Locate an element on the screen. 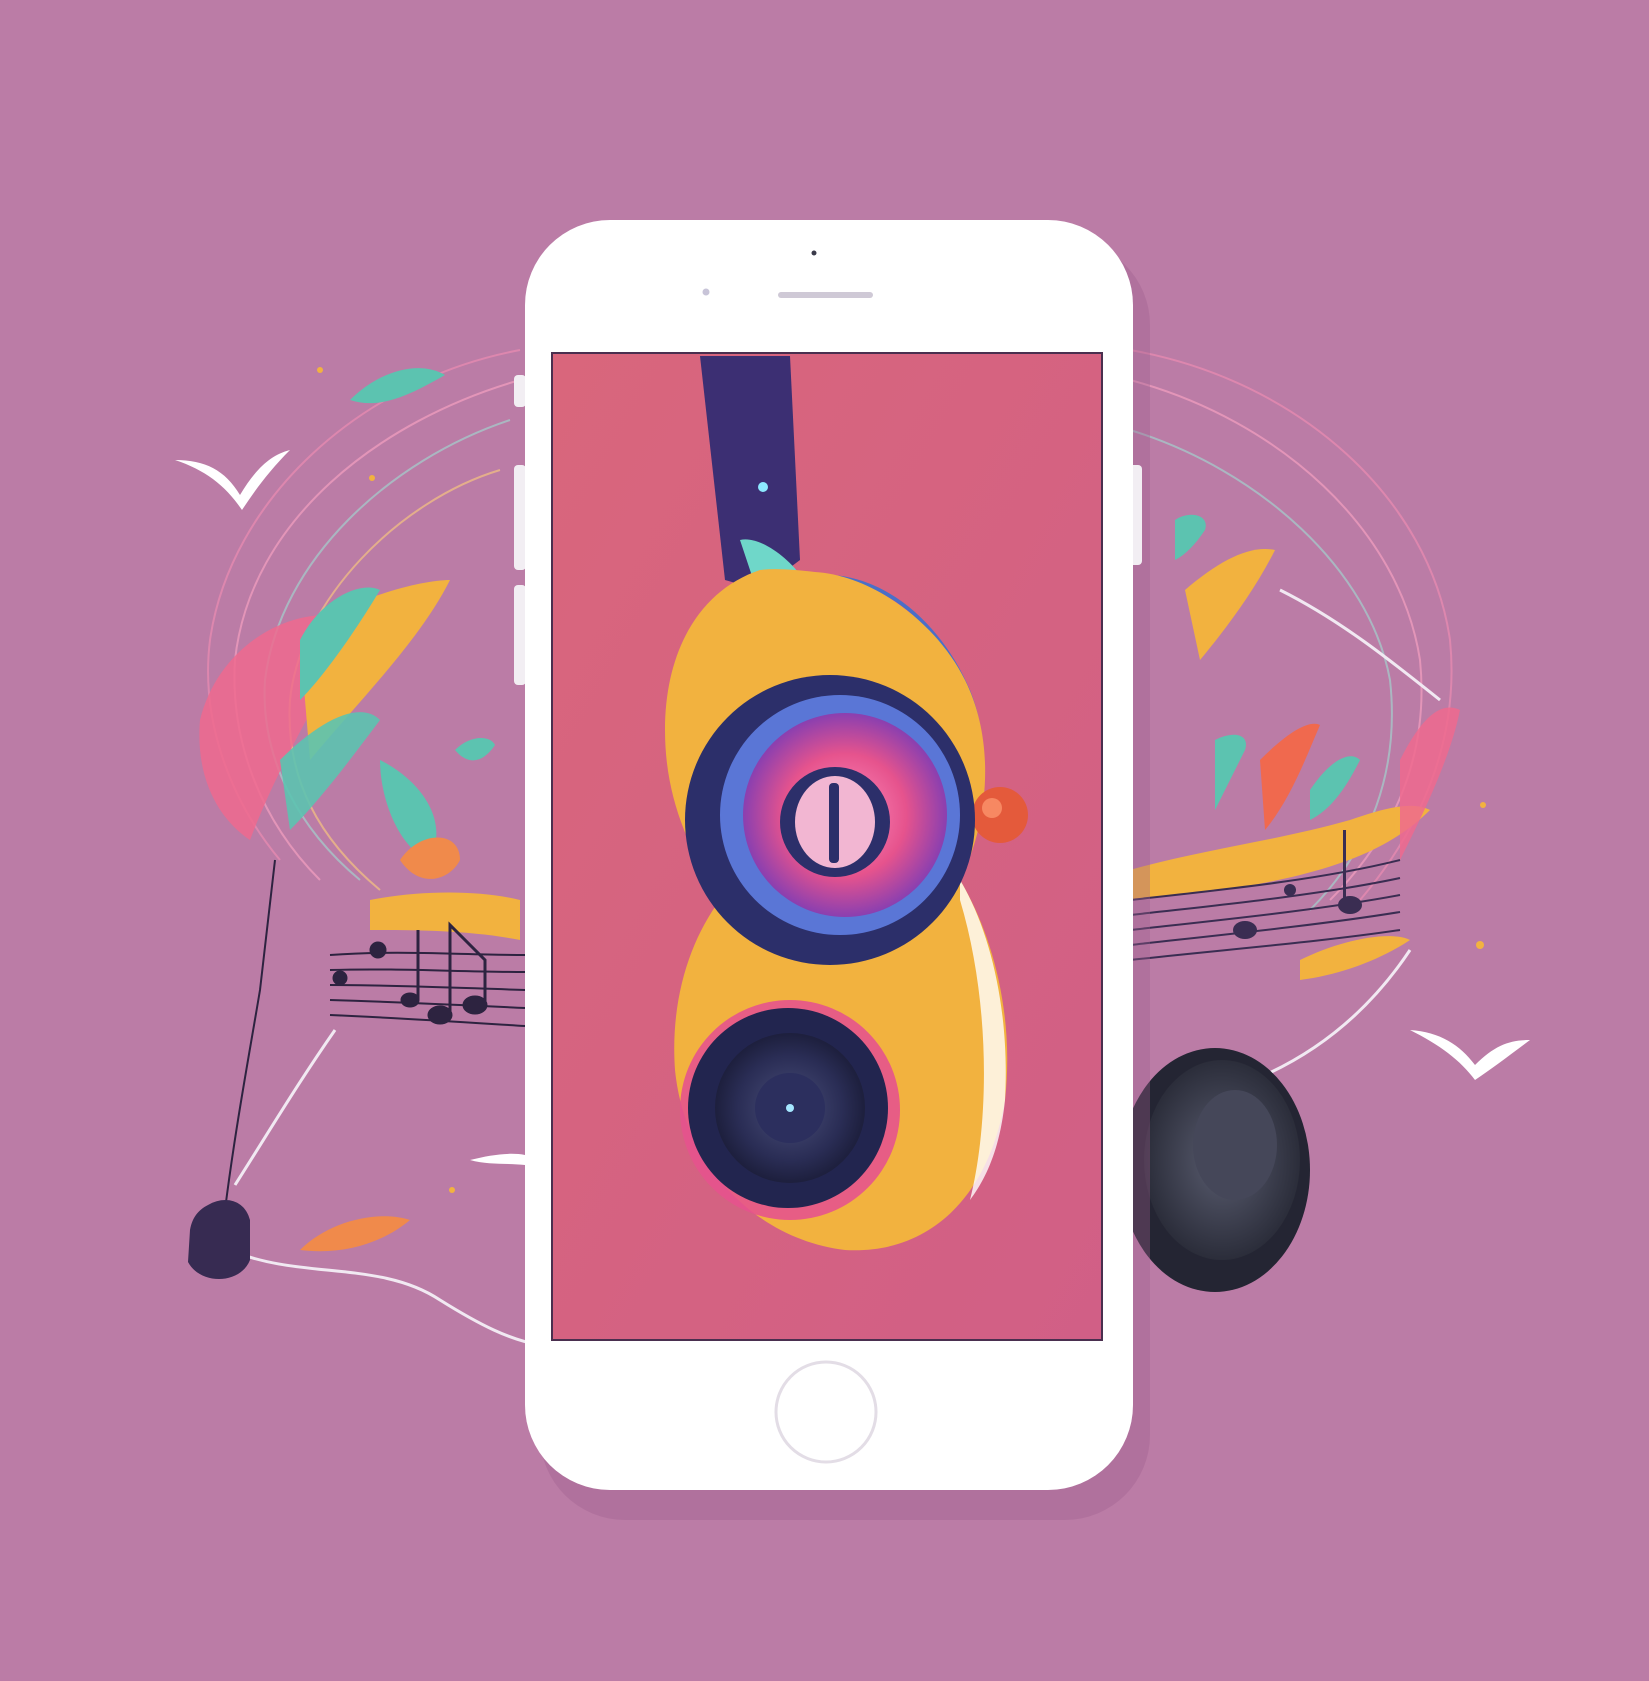 The width and height of the screenshot is (1649, 1681). home-button-icon is located at coordinates (826, 1412).